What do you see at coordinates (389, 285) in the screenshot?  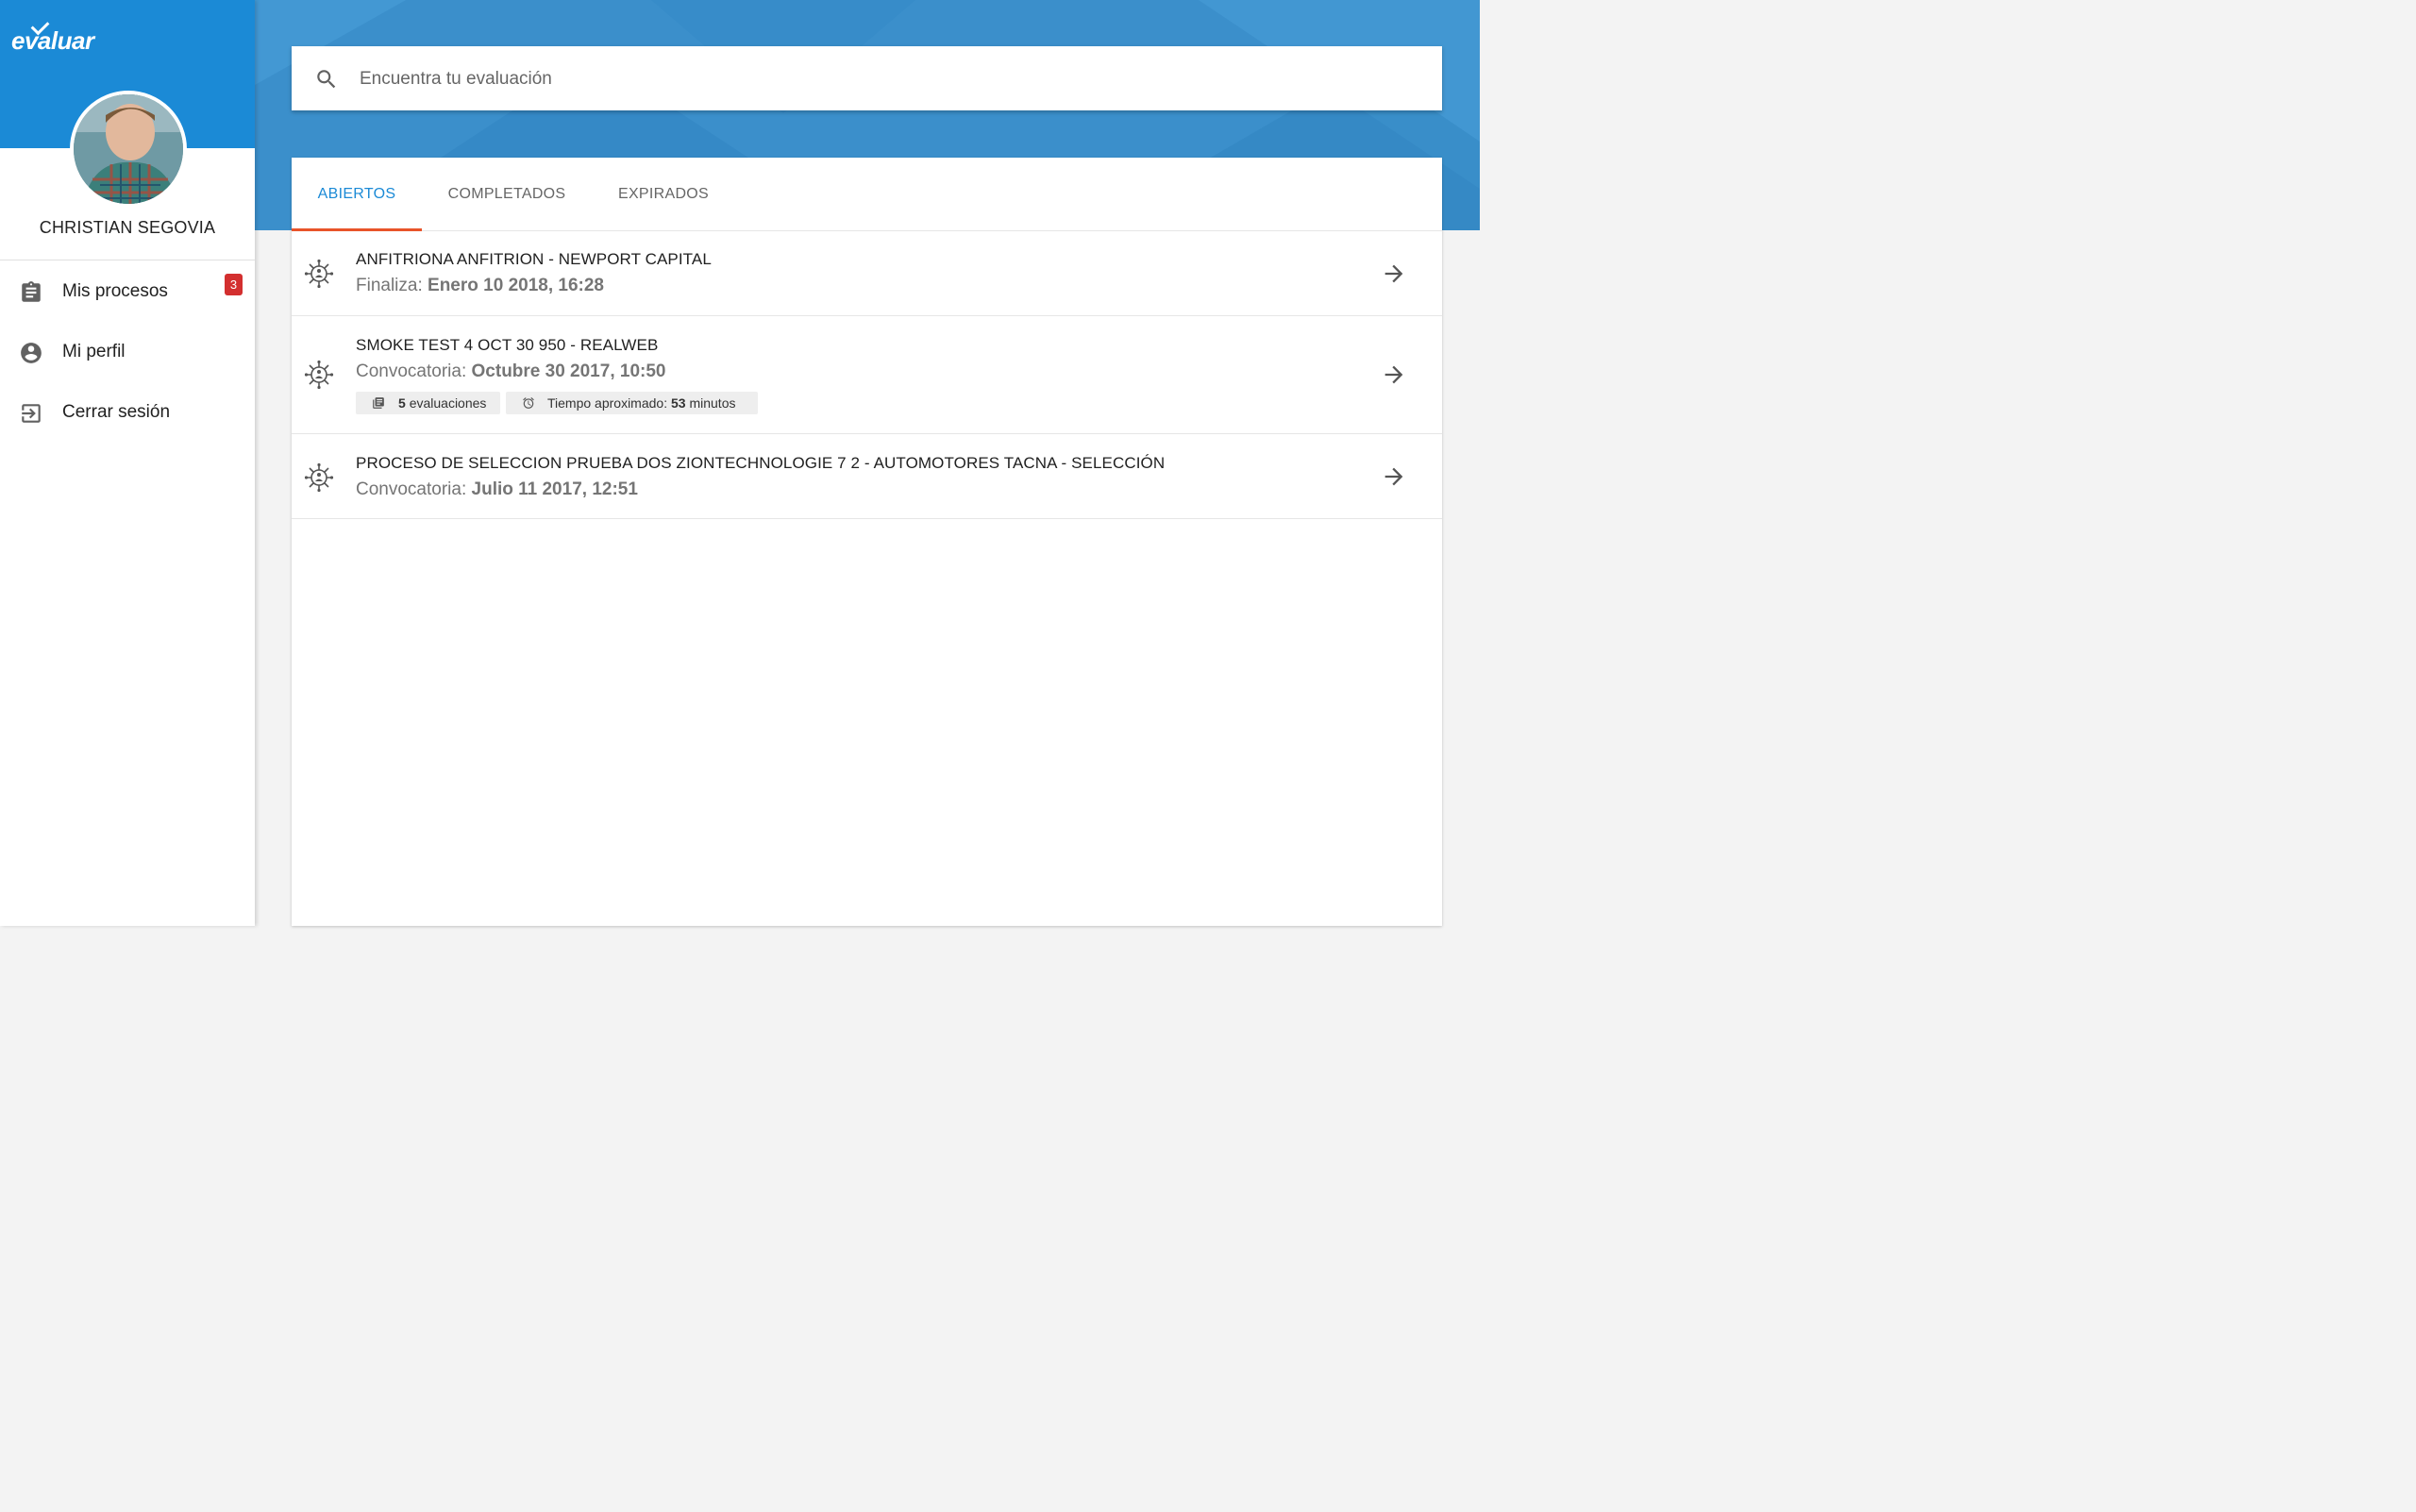 I see `date-label: Finaliza:` at bounding box center [389, 285].